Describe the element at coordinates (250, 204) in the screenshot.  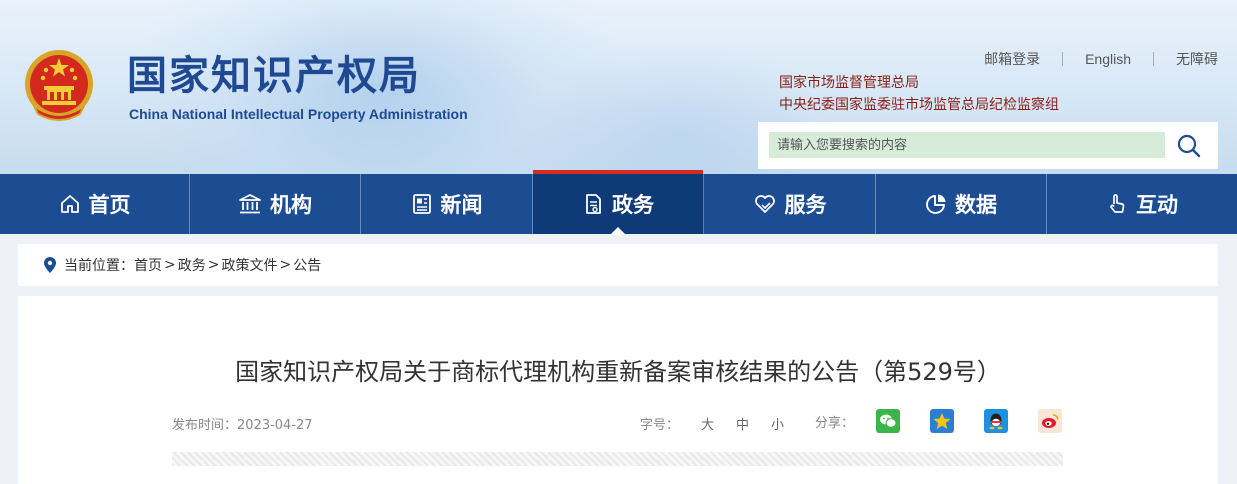
I see `institution-icon` at that location.